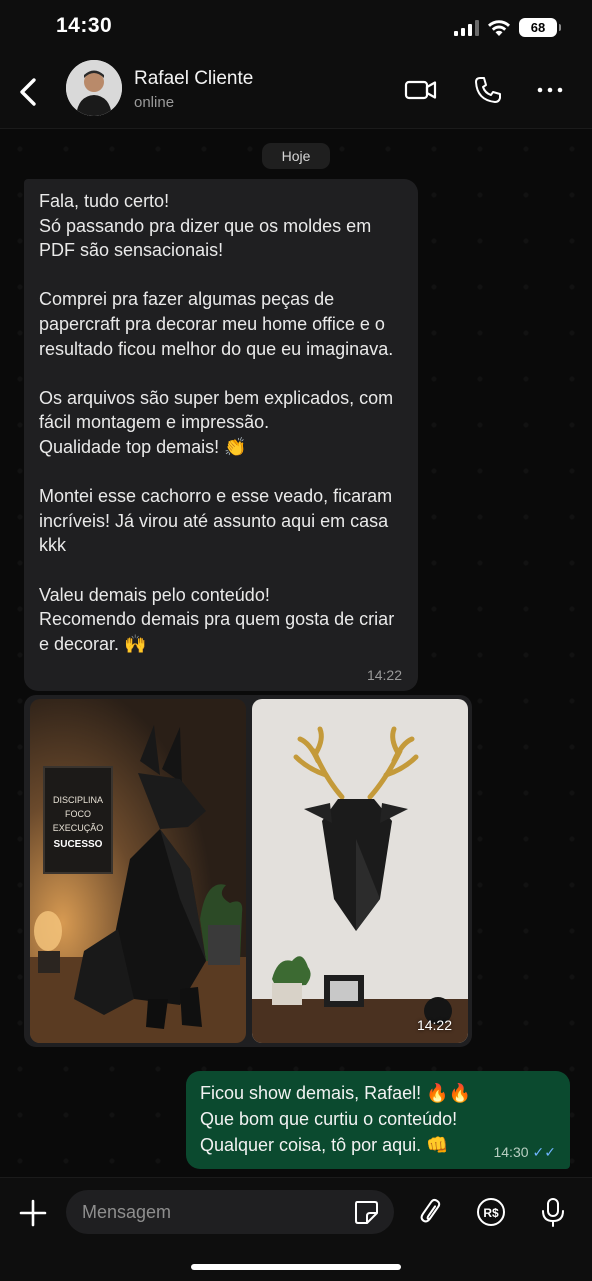  I want to click on outgoing-message-meta: 14:30 ✓✓, so click(524, 1152).